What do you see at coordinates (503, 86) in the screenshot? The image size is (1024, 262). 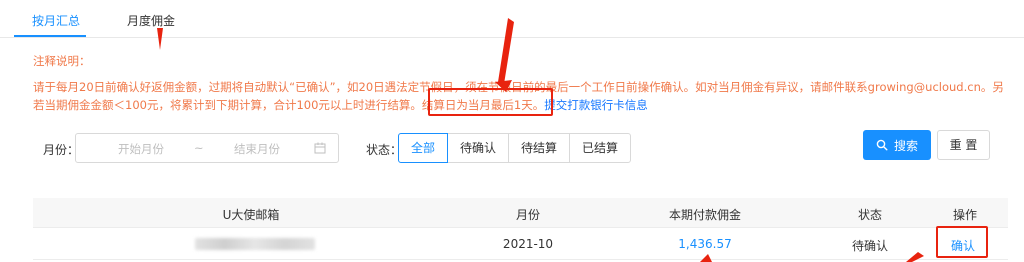 I see `arrow-link-head` at bounding box center [503, 86].